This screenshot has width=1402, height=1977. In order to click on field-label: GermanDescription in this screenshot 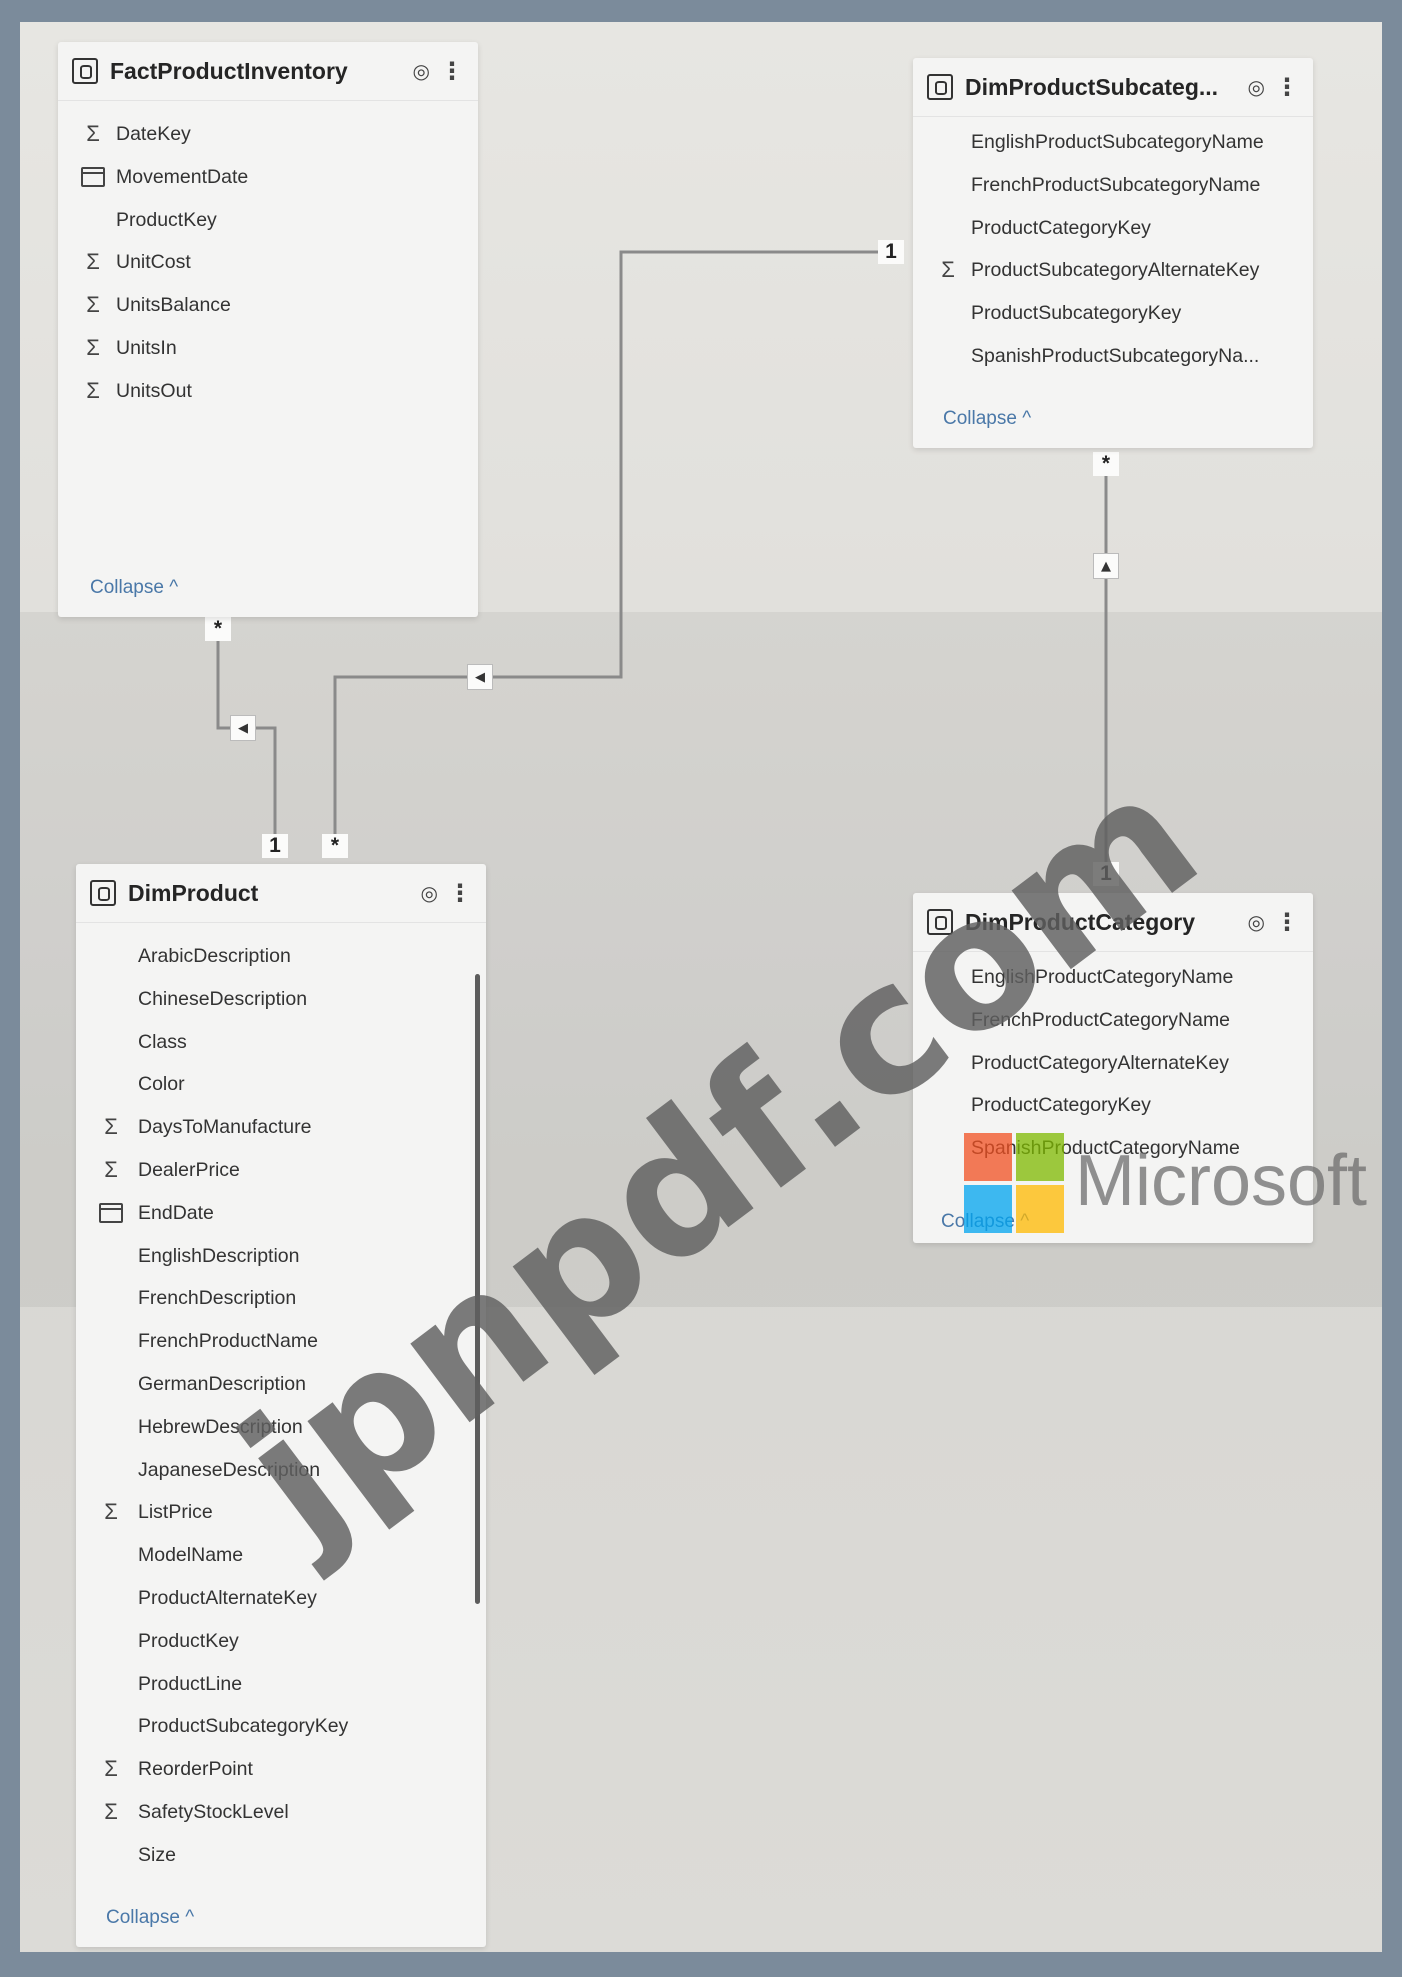, I will do `click(222, 1383)`.